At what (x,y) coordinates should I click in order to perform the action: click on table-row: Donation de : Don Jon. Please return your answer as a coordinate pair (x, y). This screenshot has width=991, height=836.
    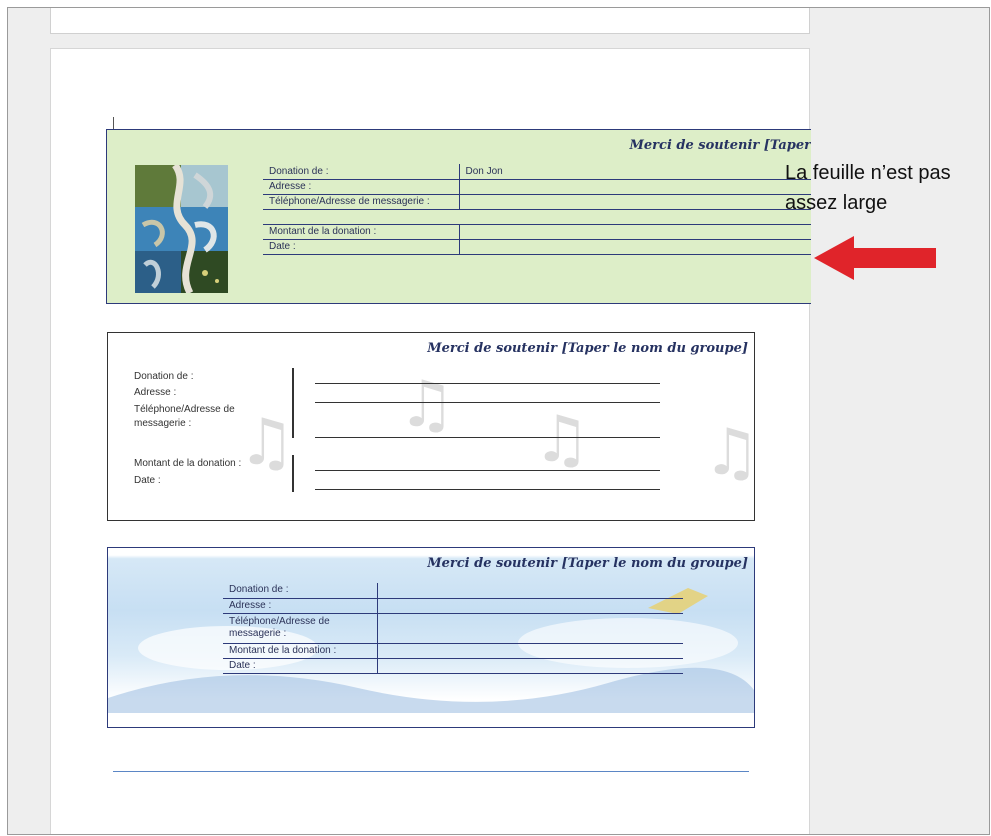
    Looking at the image, I should click on (537, 172).